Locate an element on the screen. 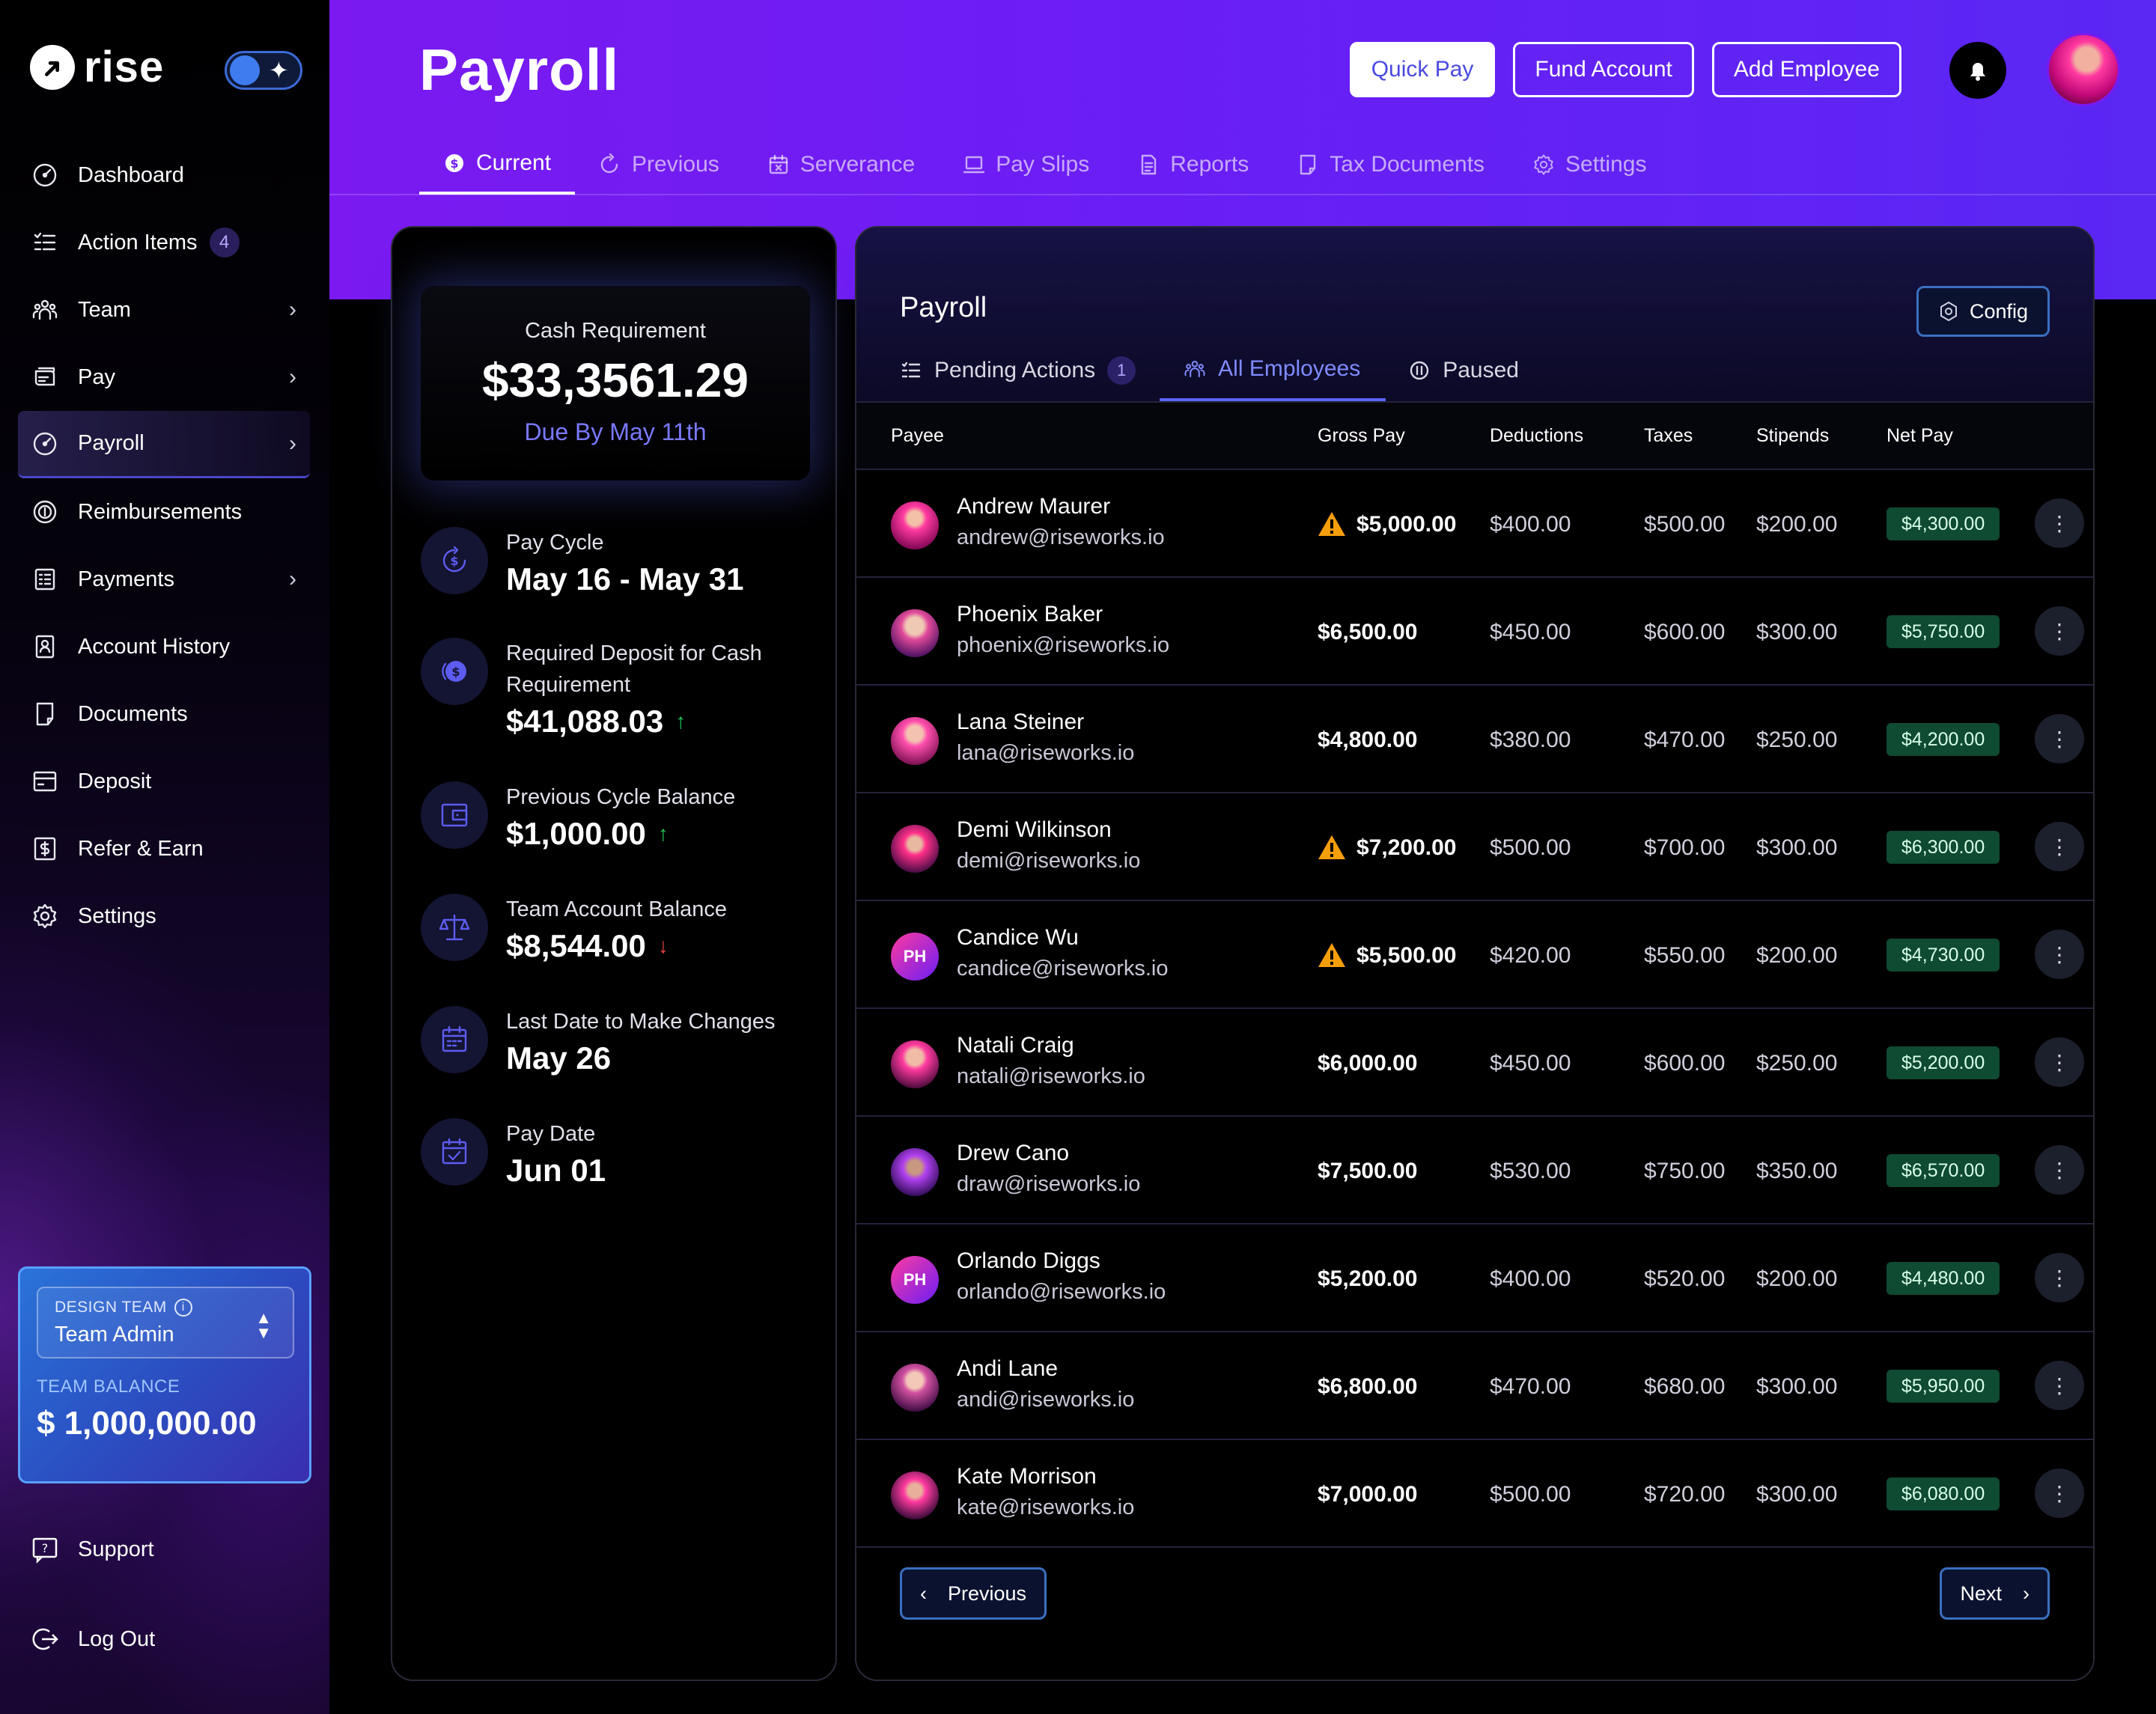 This screenshot has height=1714, width=2156. due-date: Due By May 11th is located at coordinates (615, 431).